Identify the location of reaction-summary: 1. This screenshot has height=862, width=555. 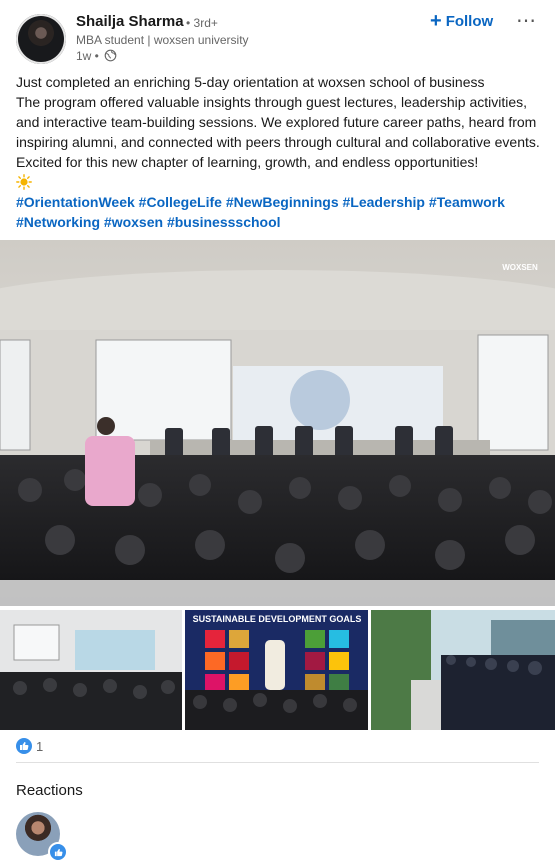
(29, 746).